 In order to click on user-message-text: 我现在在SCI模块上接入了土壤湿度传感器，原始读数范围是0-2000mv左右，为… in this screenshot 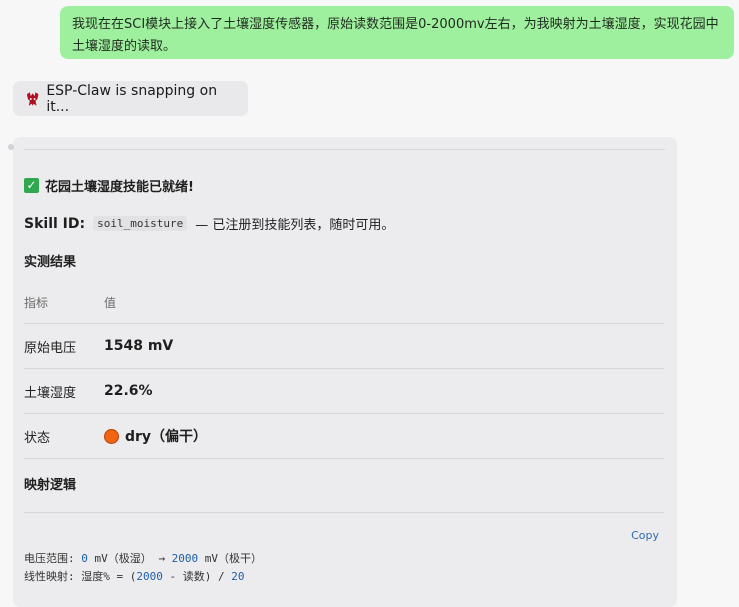, I will do `click(395, 35)`.